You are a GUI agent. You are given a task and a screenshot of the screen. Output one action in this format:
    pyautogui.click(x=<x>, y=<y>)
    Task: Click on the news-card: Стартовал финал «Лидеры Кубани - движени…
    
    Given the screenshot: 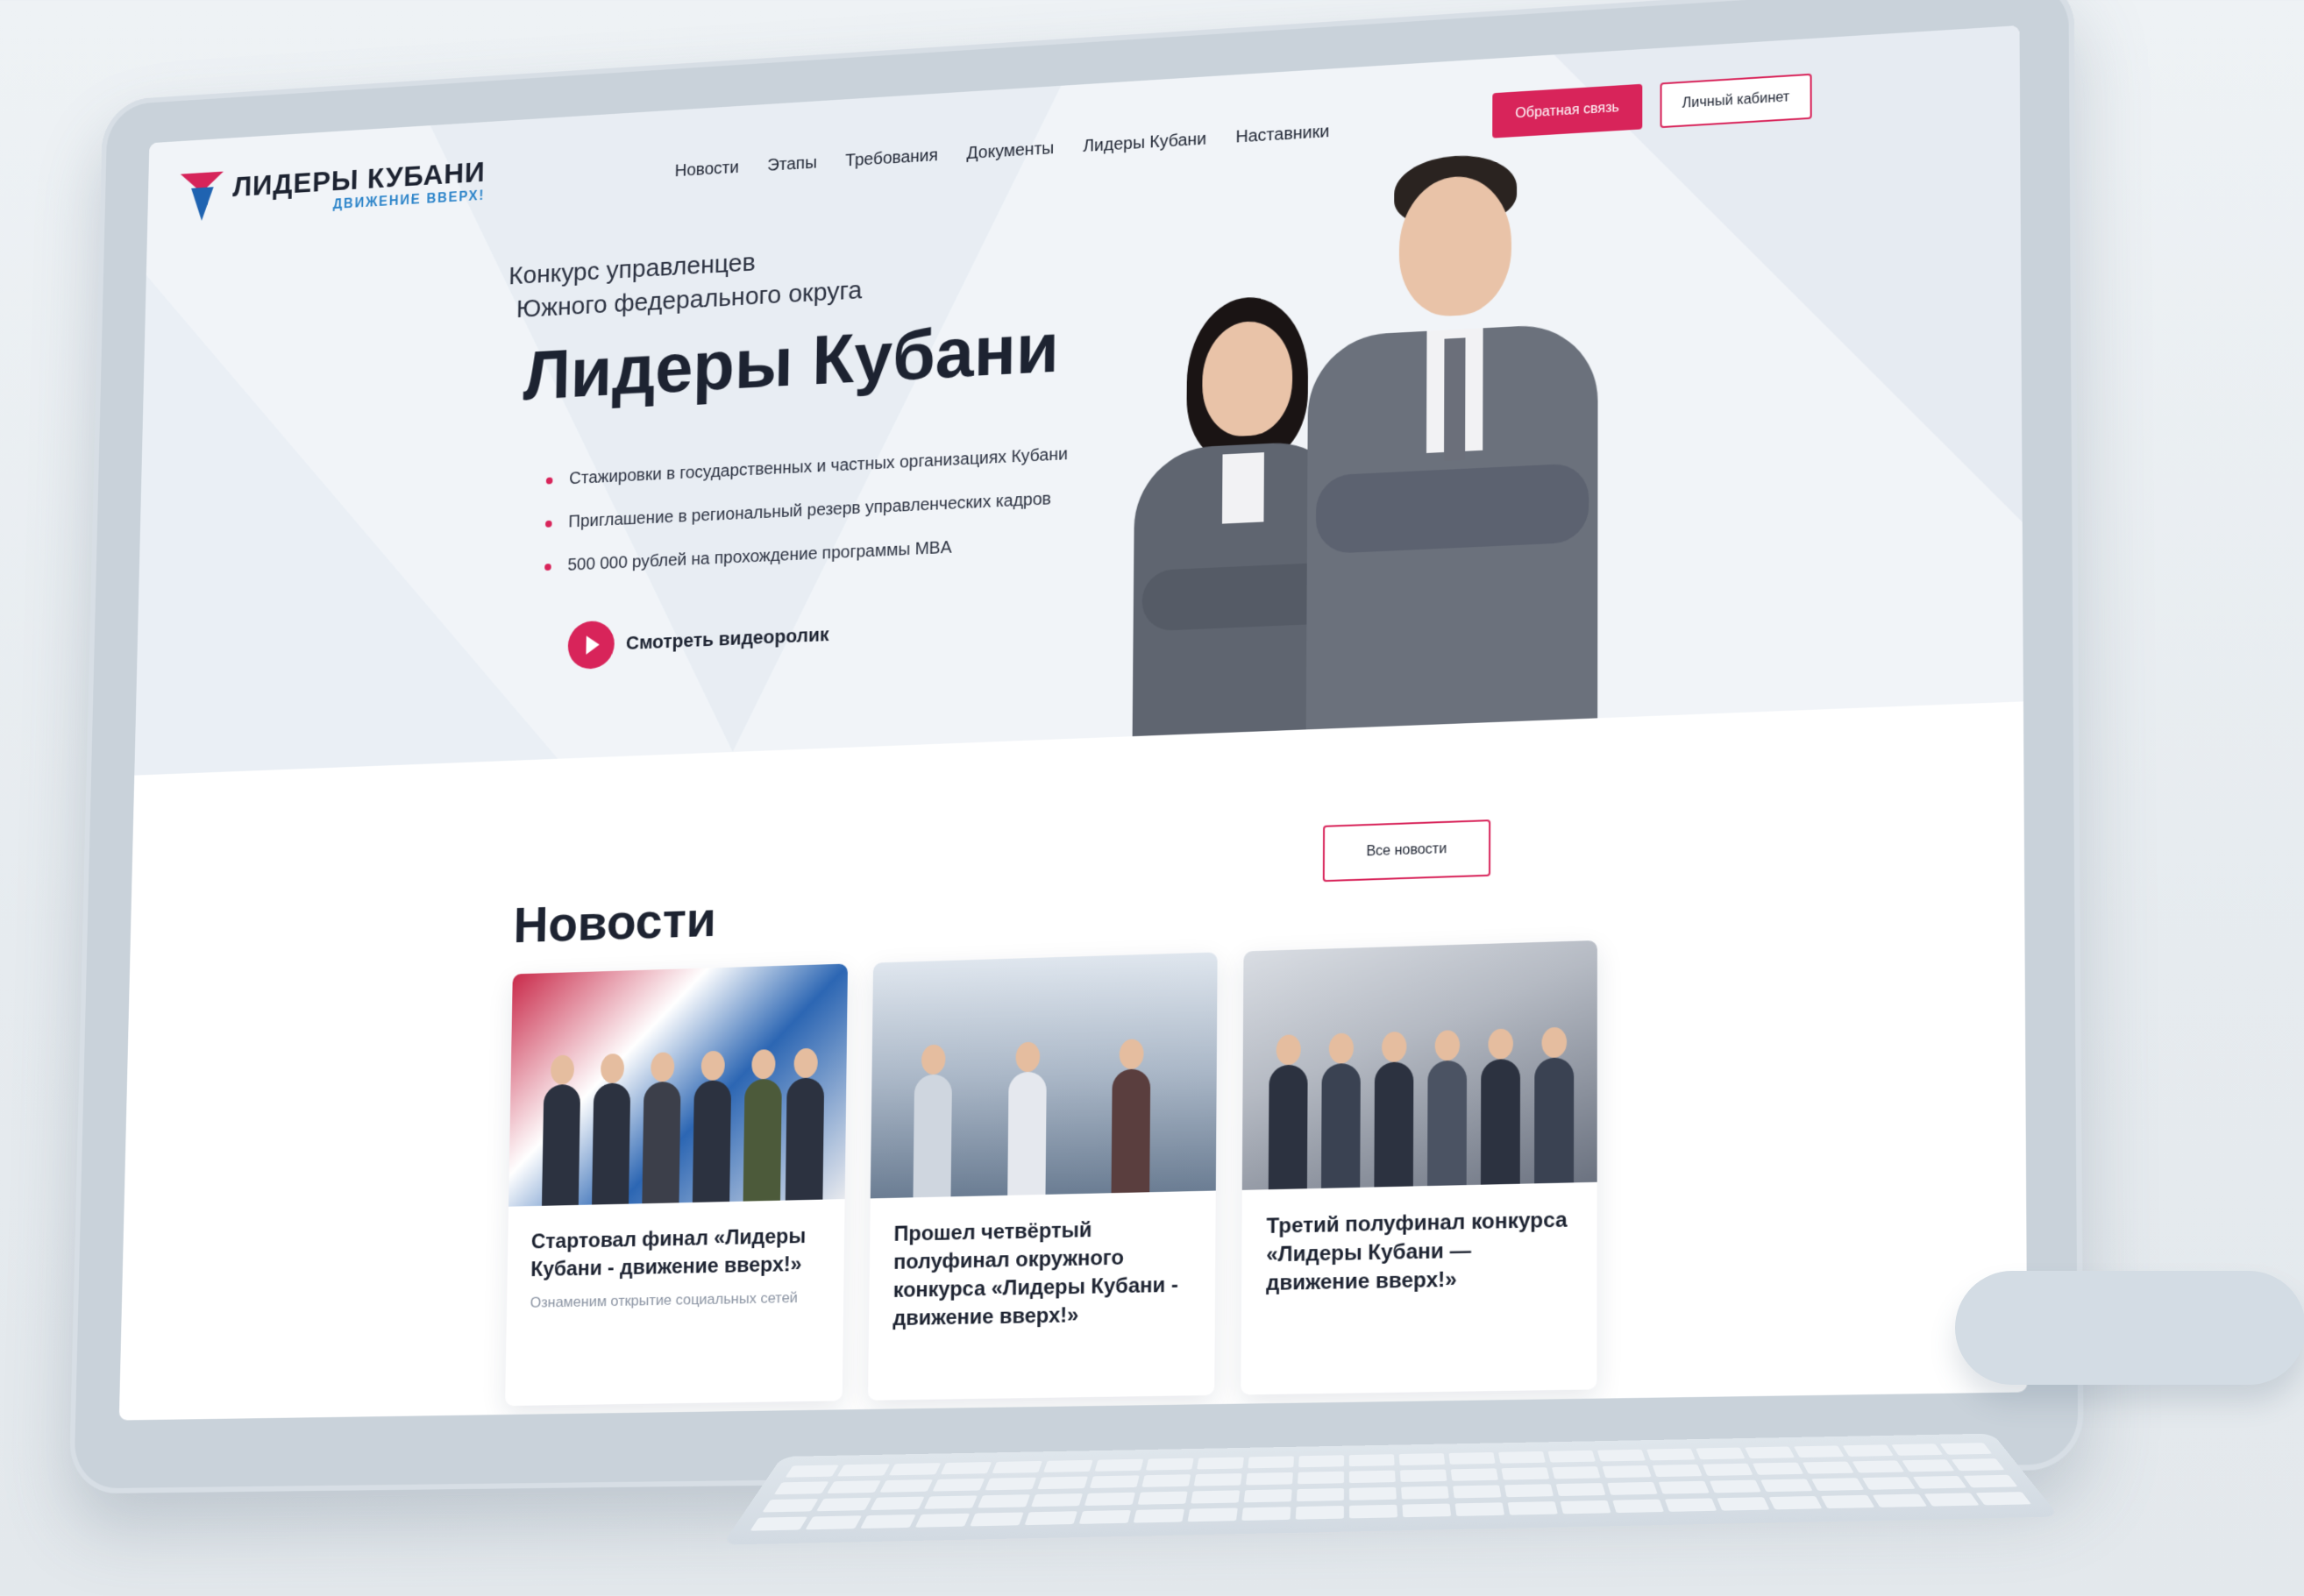 What is the action you would take?
    pyautogui.click(x=677, y=1185)
    